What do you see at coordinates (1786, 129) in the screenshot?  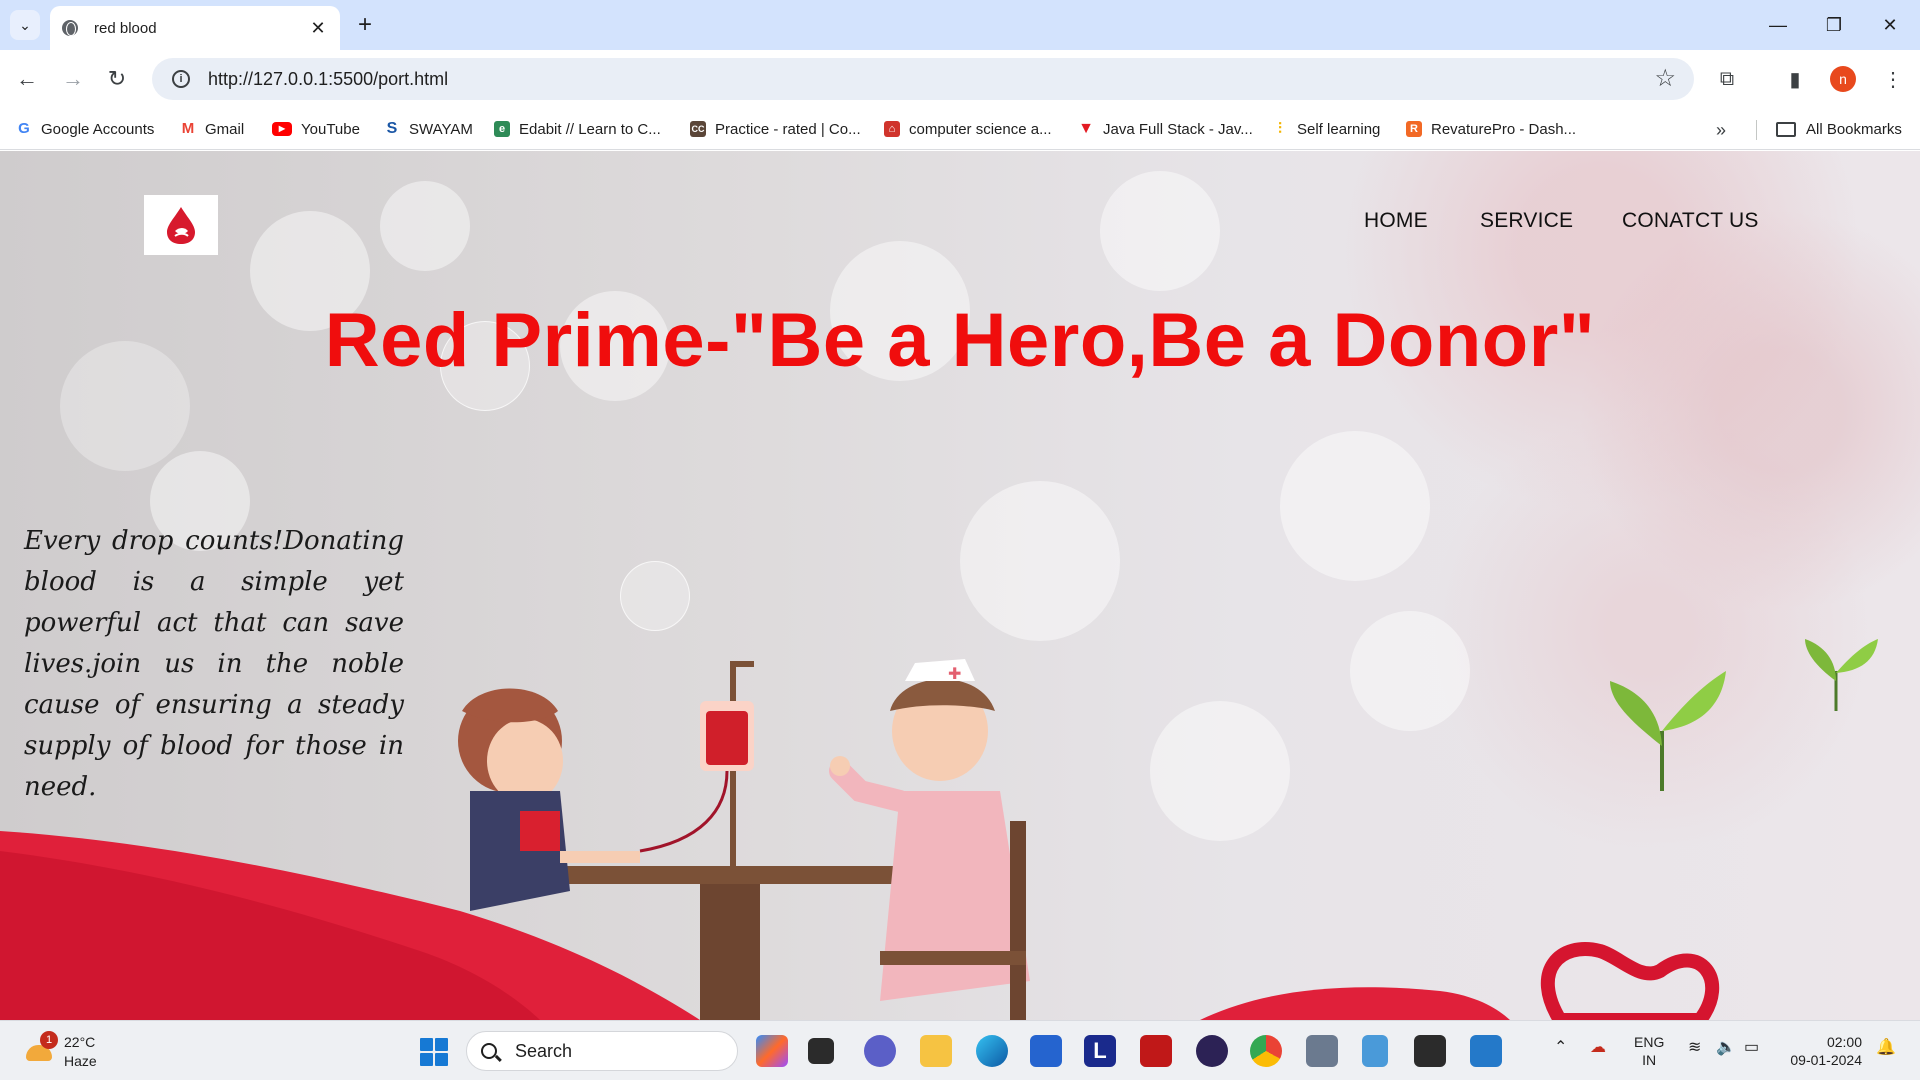 I see `folder-icon` at bounding box center [1786, 129].